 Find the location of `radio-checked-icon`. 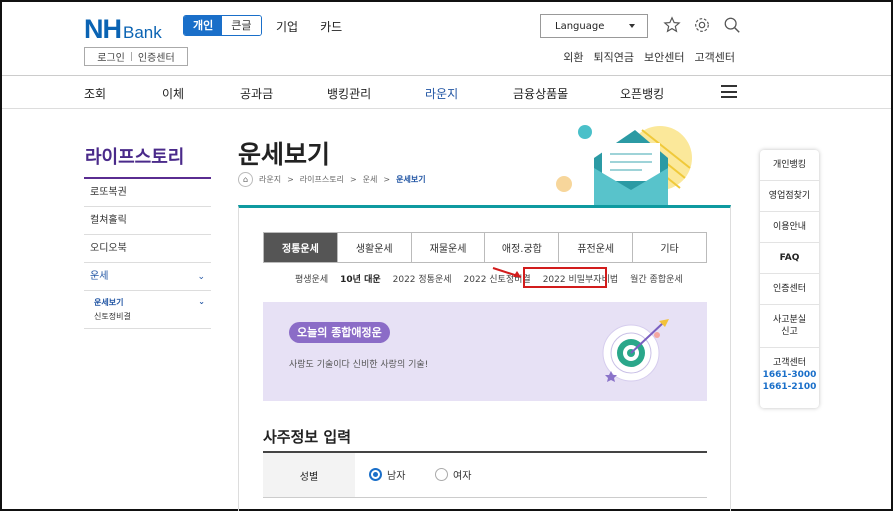

radio-checked-icon is located at coordinates (375, 474).